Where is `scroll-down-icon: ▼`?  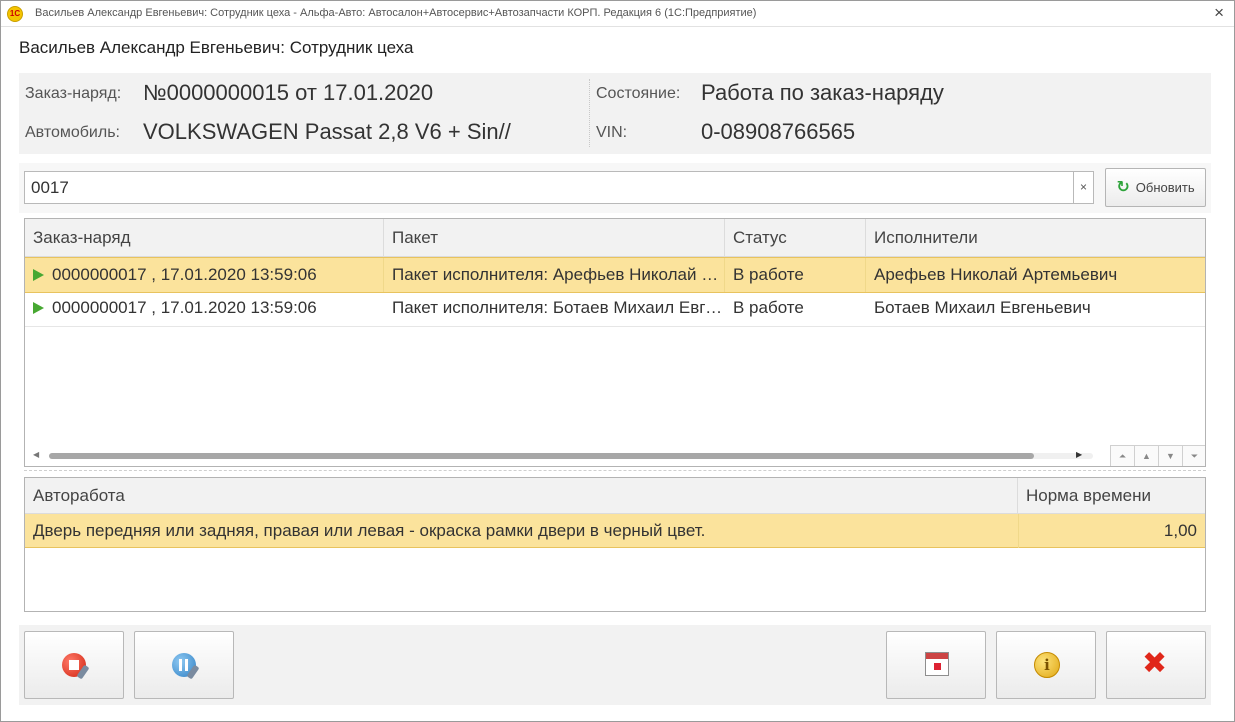 scroll-down-icon: ▼ is located at coordinates (1170, 455).